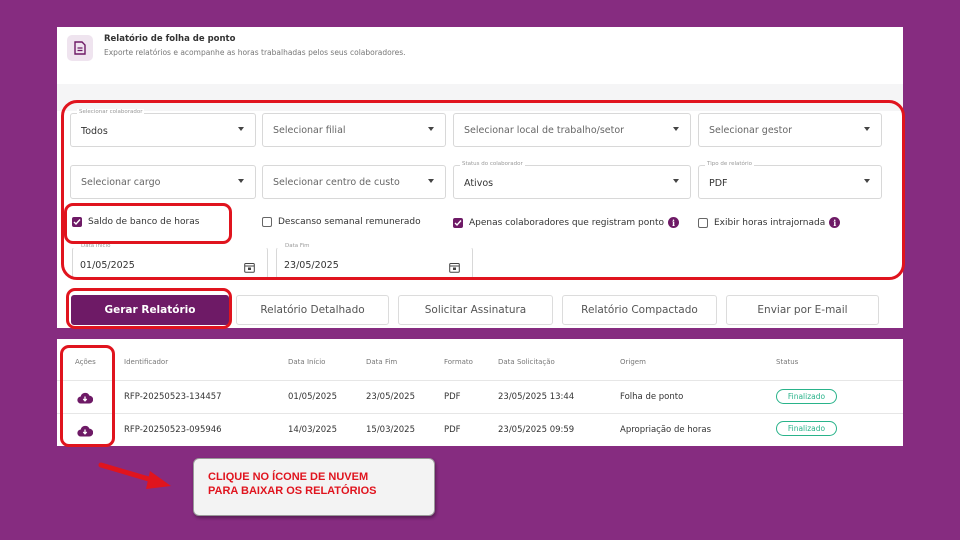  Describe the element at coordinates (94, 131) in the screenshot. I see `colaborador-value: Todos` at that location.